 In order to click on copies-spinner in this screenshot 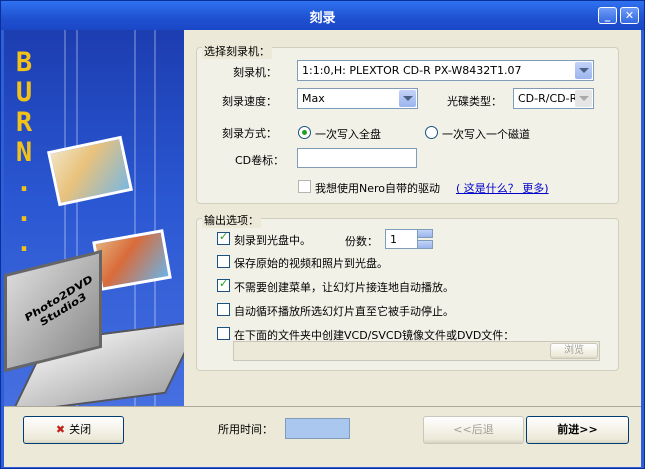, I will do `click(425, 239)`.